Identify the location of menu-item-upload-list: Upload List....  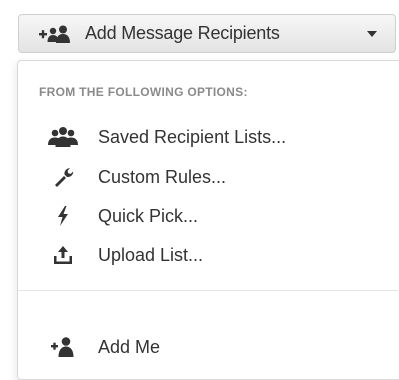
(208, 255).